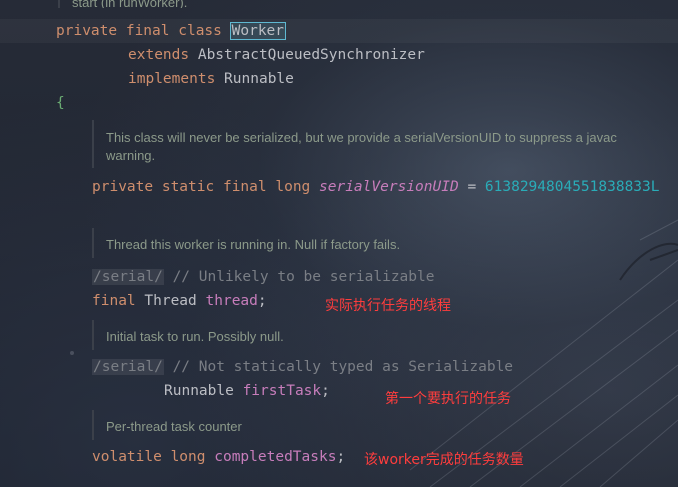  What do you see at coordinates (258, 31) in the screenshot?
I see `class-name-worker: Worker` at bounding box center [258, 31].